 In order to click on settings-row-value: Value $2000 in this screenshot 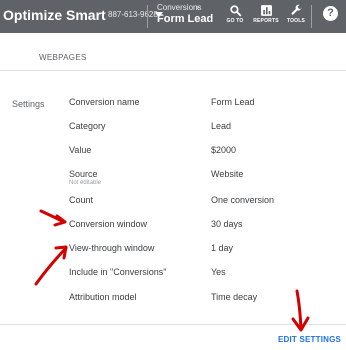, I will do `click(173, 153)`.